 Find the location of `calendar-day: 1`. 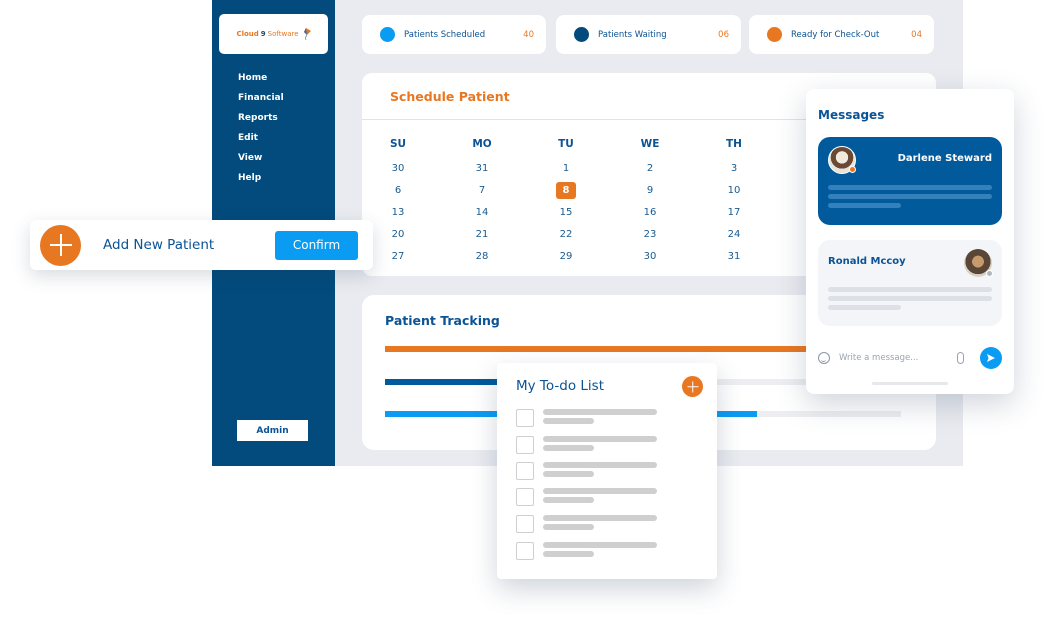

calendar-day: 1 is located at coordinates (566, 168).